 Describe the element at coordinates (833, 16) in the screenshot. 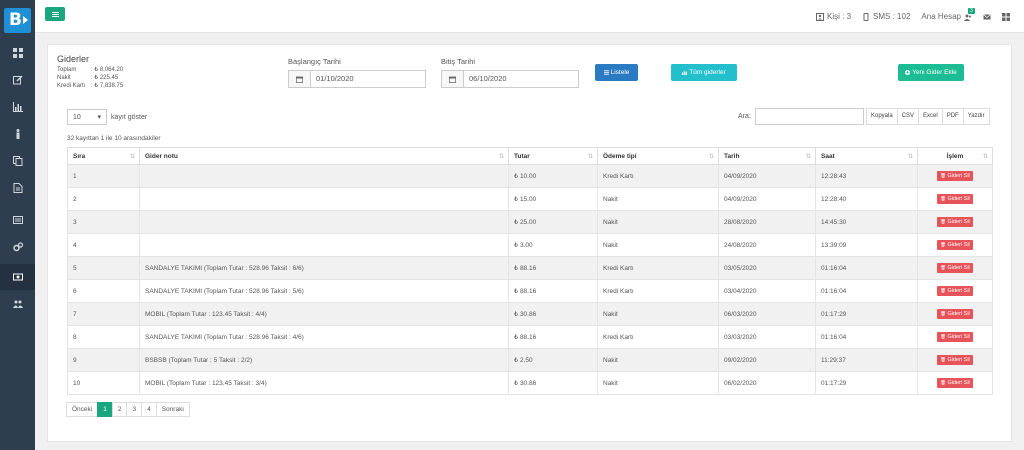

I see `kisi-count: Kişi : 3` at that location.